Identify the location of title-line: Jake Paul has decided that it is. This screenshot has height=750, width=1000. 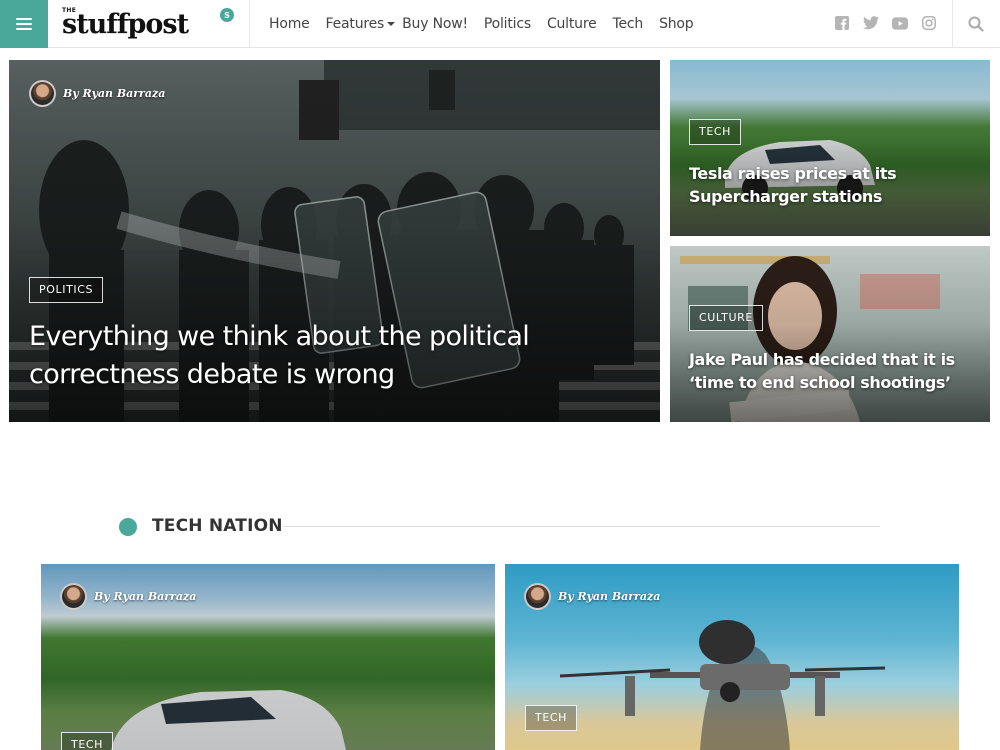
(822, 359).